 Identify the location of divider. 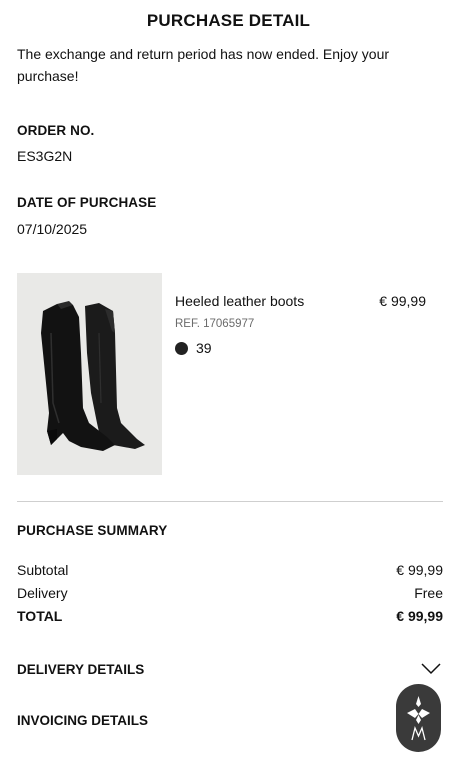
(230, 501).